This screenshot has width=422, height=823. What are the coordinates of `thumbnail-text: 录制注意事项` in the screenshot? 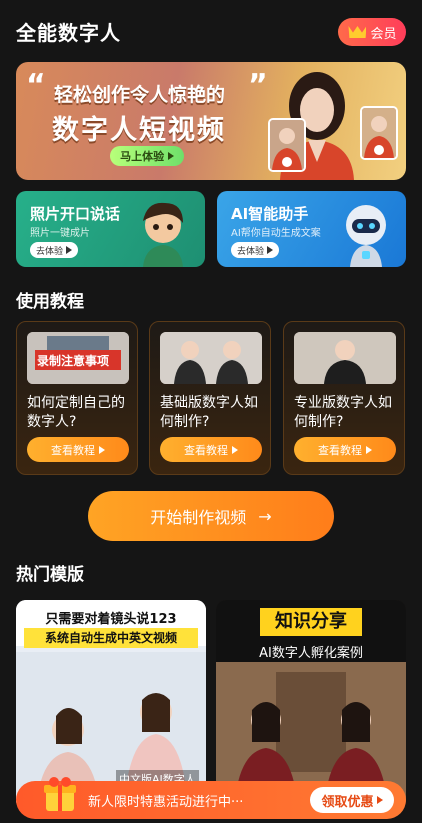 It's located at (73, 361).